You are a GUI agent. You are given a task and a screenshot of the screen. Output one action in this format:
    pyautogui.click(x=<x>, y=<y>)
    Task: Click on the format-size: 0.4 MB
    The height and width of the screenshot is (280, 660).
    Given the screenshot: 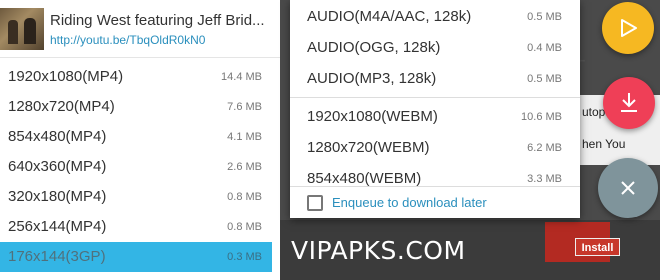 What is the action you would take?
    pyautogui.click(x=544, y=48)
    